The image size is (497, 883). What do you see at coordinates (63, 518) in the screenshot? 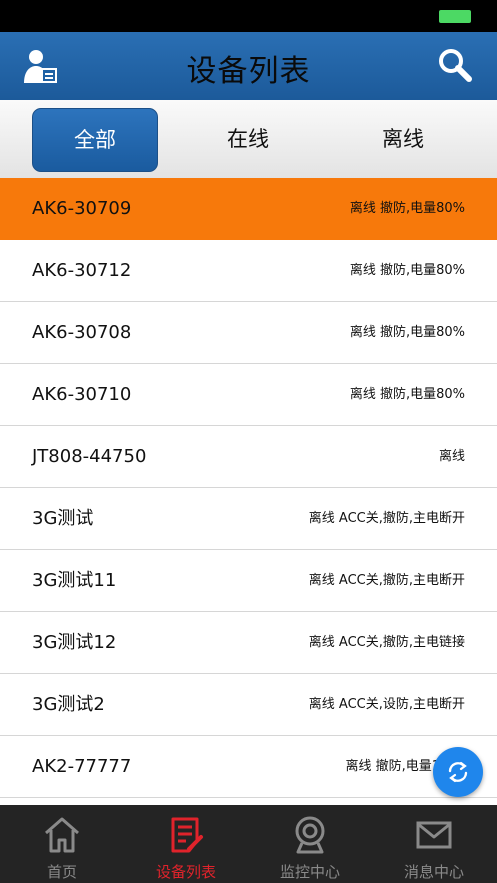
I see `device-name: 3G测试` at bounding box center [63, 518].